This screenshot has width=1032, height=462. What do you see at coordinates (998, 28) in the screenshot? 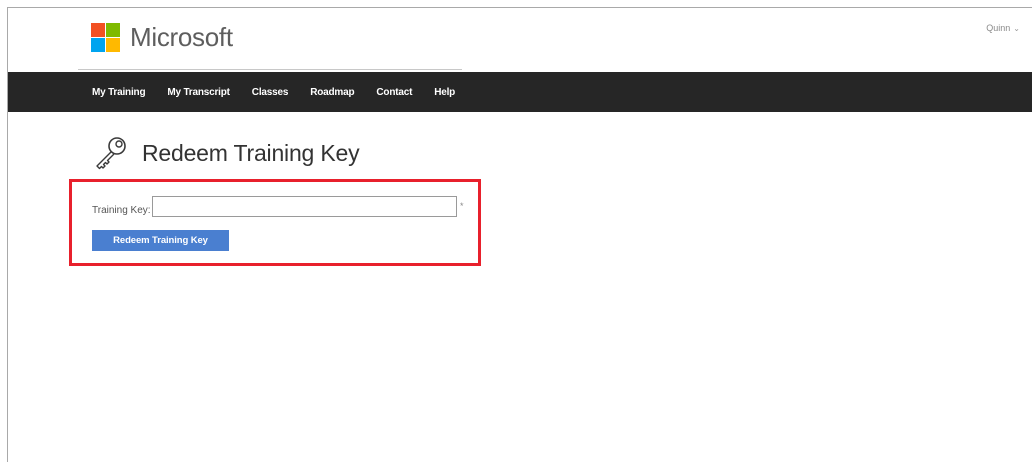
I see `user-name: Quinn` at bounding box center [998, 28].